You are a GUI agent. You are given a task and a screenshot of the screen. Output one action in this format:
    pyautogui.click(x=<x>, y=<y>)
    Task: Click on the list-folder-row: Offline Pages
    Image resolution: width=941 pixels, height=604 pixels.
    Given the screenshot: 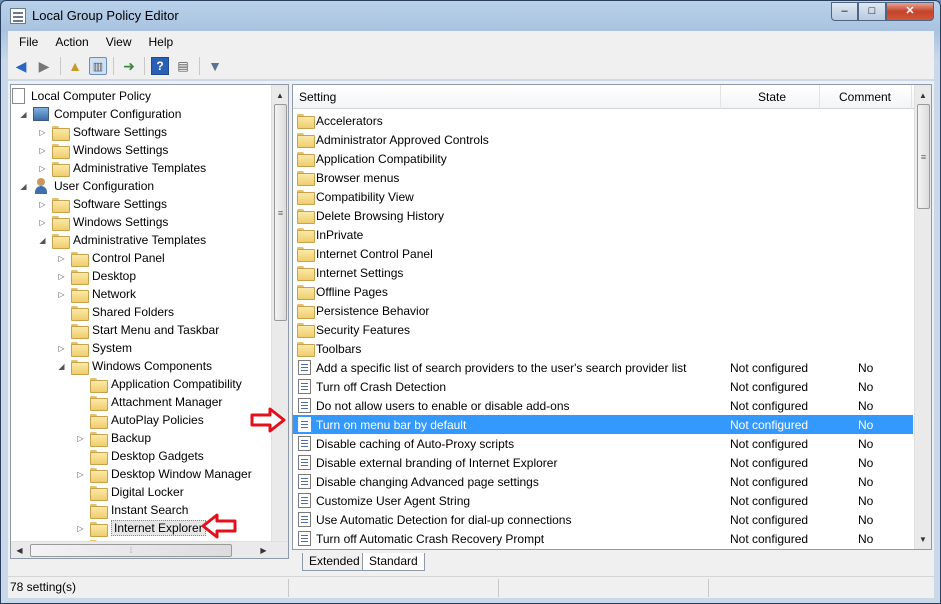 What is the action you would take?
    pyautogui.click(x=603, y=291)
    